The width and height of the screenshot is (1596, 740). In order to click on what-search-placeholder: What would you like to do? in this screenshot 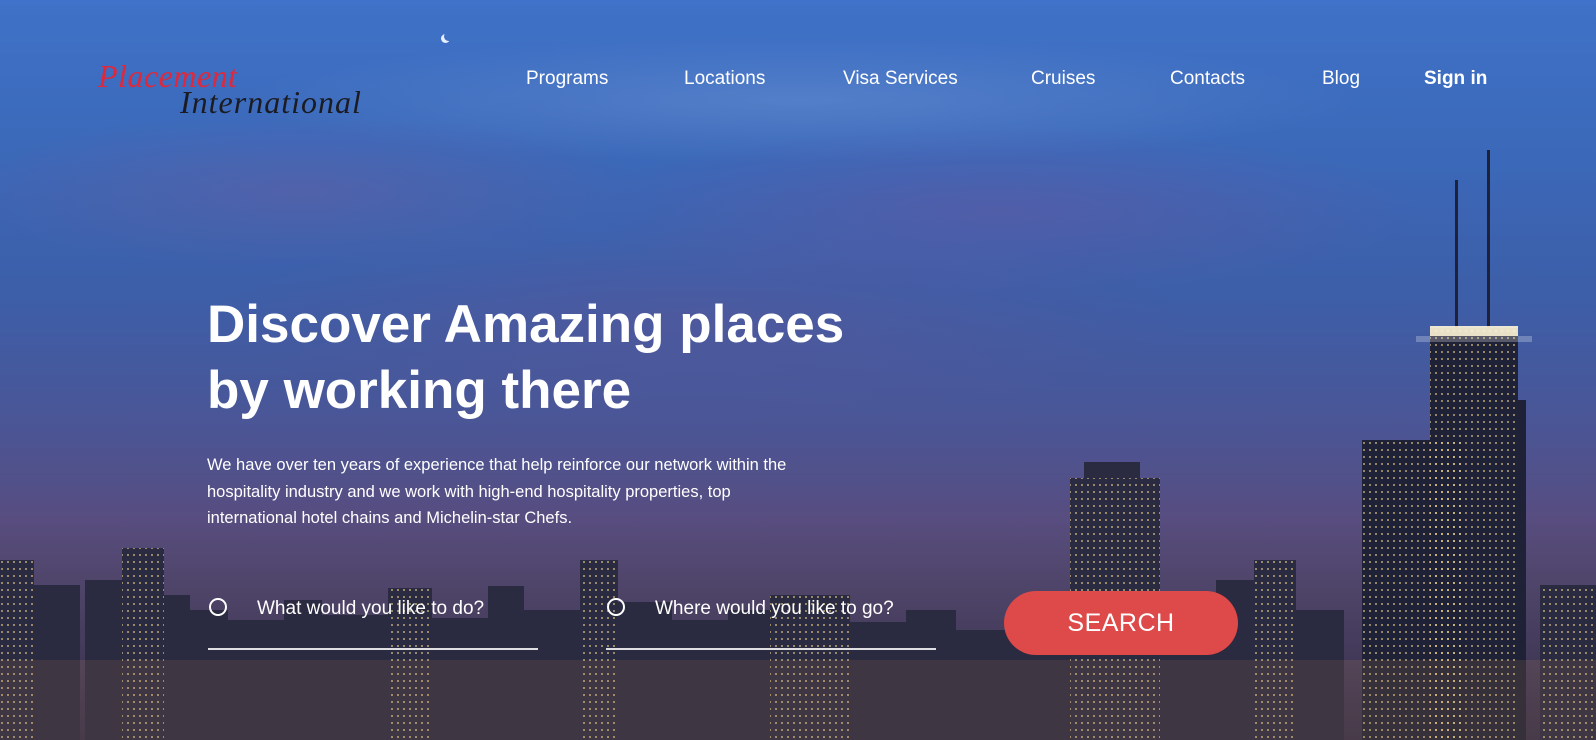, I will do `click(371, 608)`.